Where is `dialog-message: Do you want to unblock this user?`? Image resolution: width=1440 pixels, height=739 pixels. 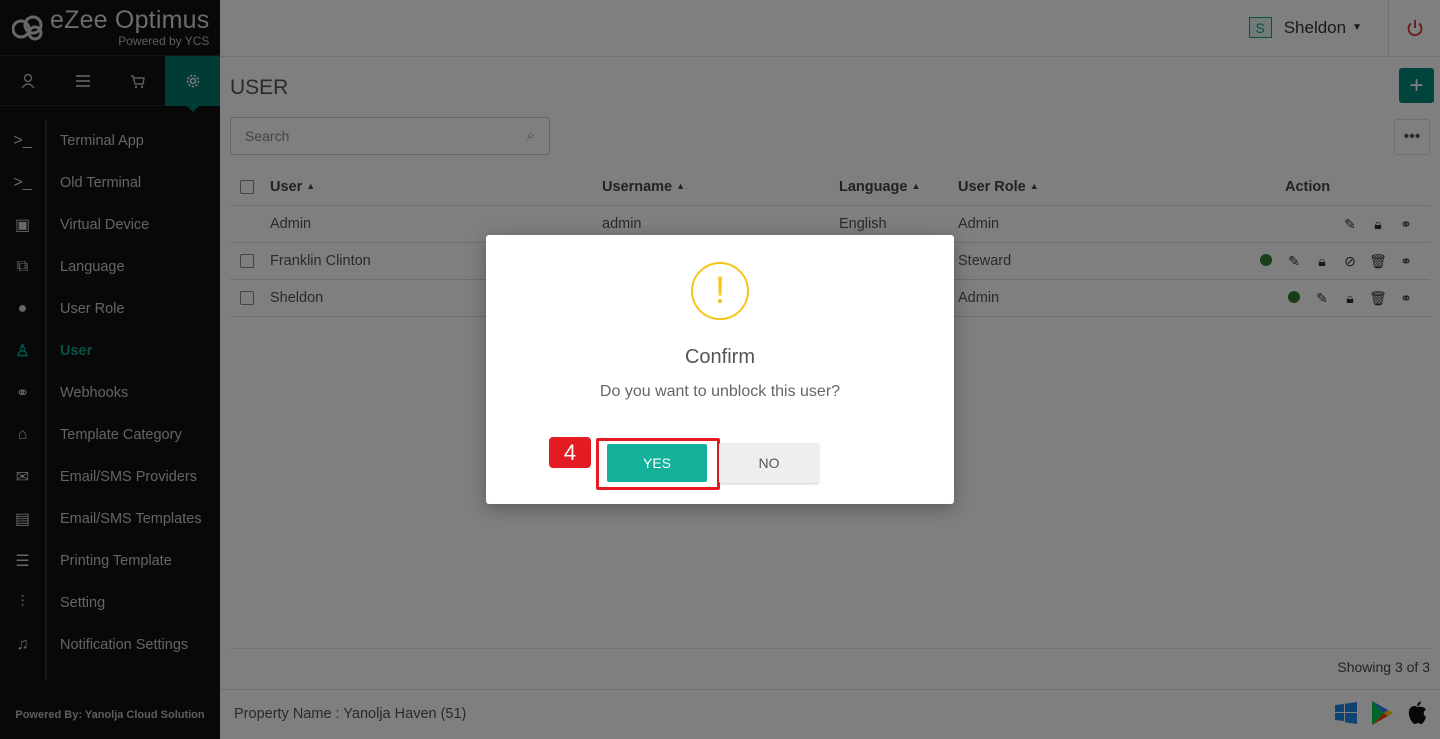
dialog-message: Do you want to unblock this user? is located at coordinates (720, 391).